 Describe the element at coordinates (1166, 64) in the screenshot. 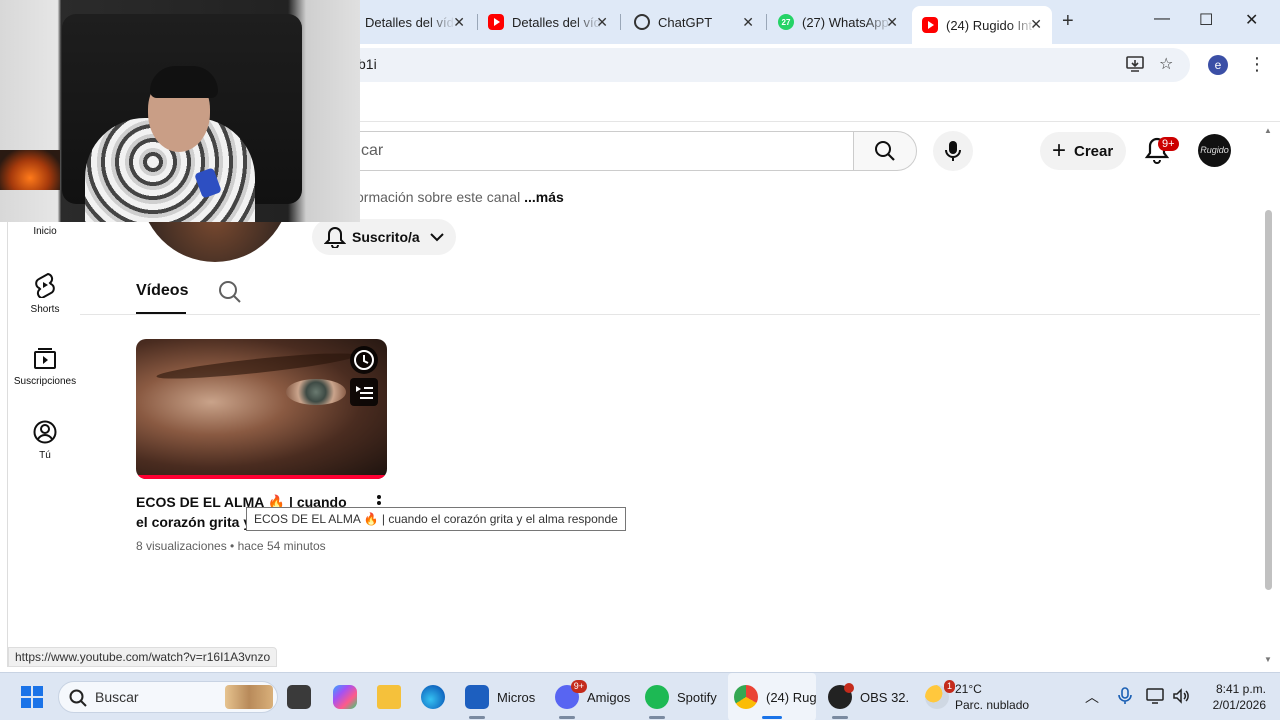

I see `bookmark-star-icon: ☆` at that location.